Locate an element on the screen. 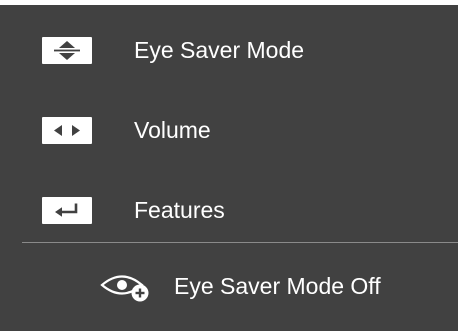  menu-item-label: Volume is located at coordinates (172, 130).